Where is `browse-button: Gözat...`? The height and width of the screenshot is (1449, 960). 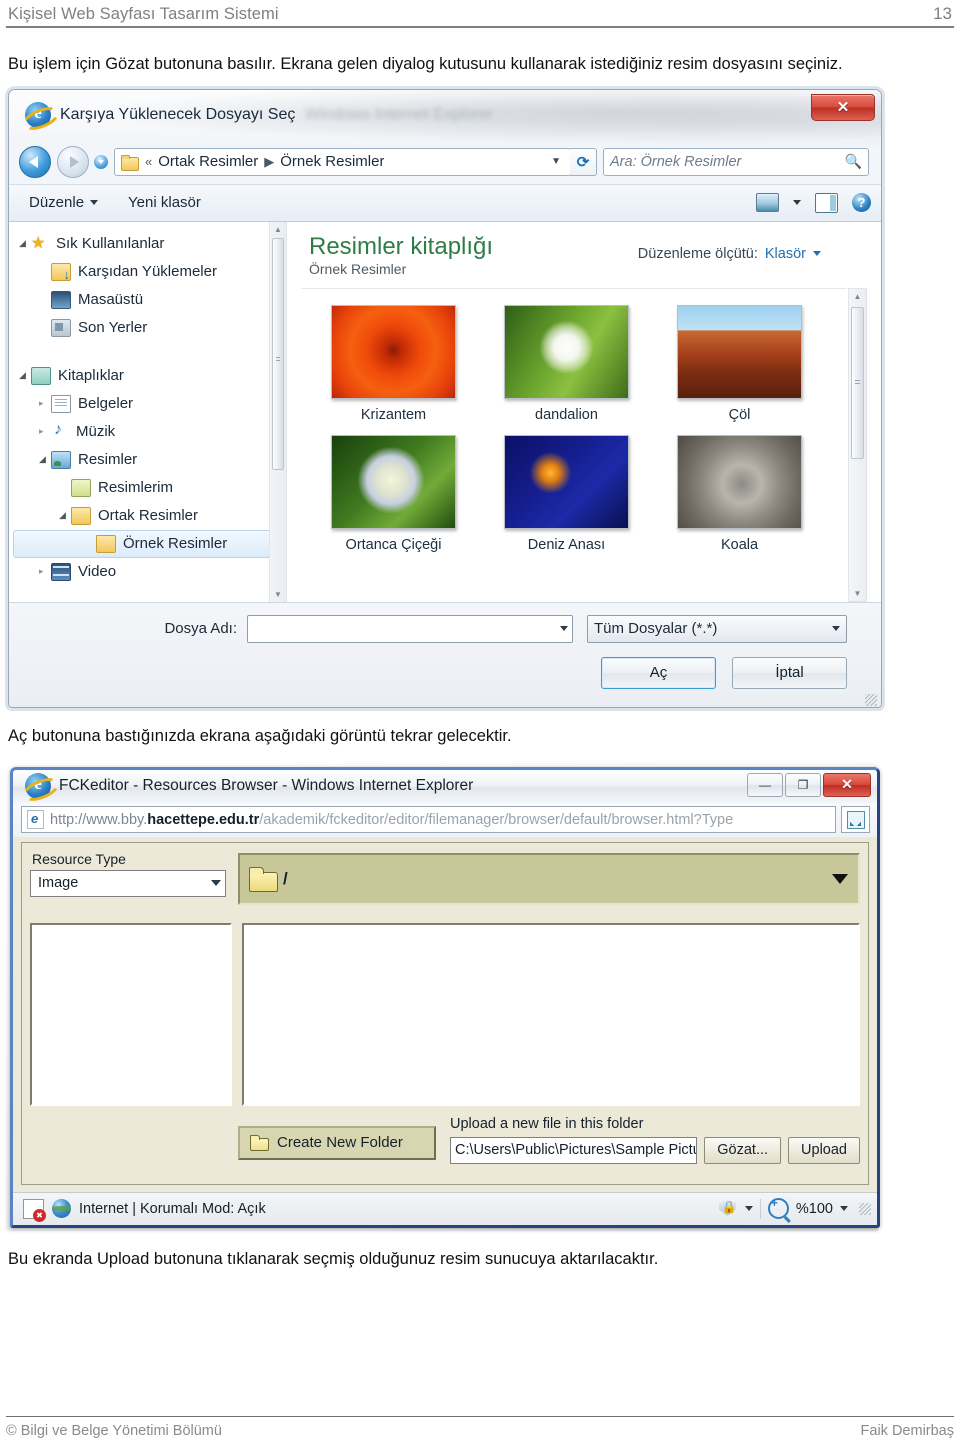
browse-button: Gözat... is located at coordinates (743, 1150).